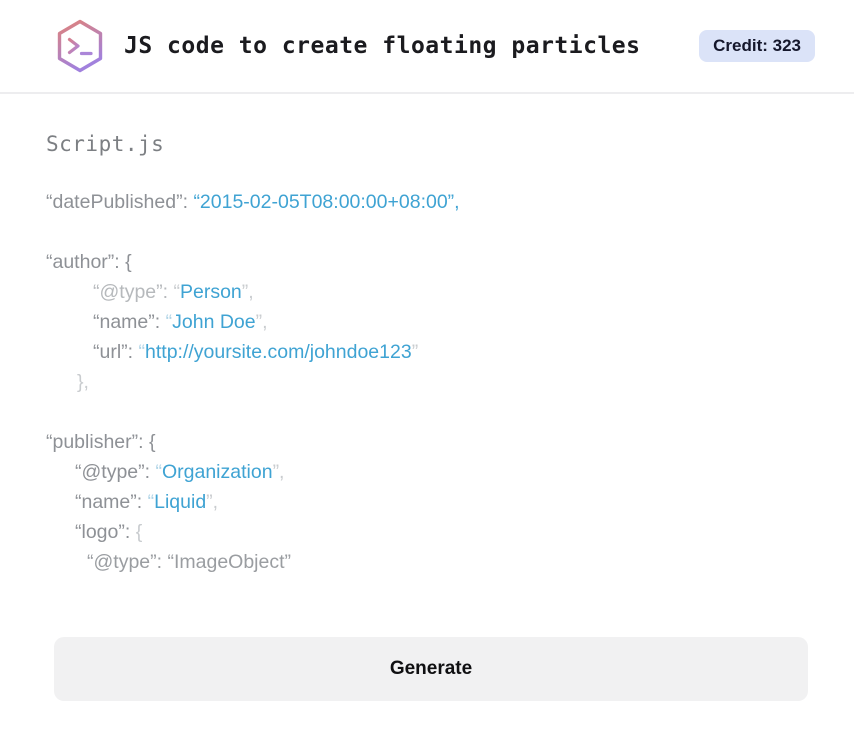  Describe the element at coordinates (109, 532) in the screenshot. I see `code-line: “logo”: {` at that location.